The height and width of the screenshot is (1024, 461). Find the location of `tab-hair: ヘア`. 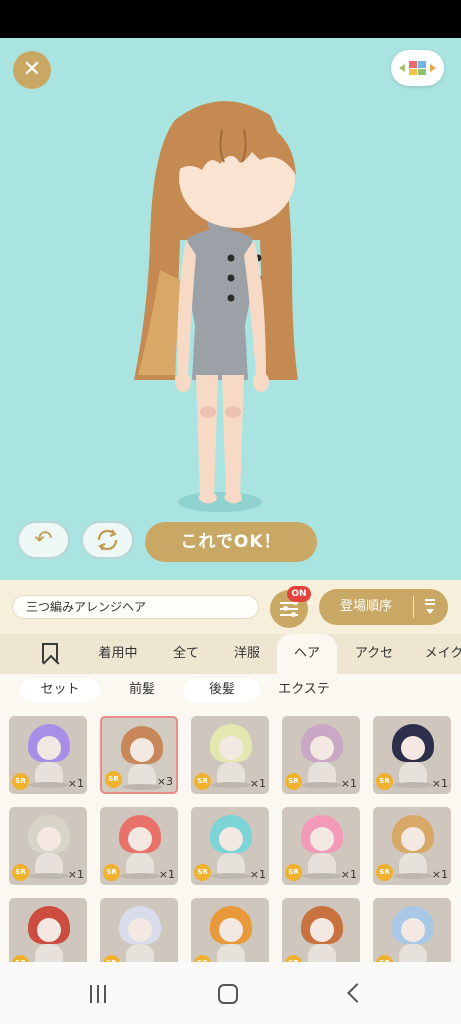

tab-hair: ヘア is located at coordinates (307, 654).